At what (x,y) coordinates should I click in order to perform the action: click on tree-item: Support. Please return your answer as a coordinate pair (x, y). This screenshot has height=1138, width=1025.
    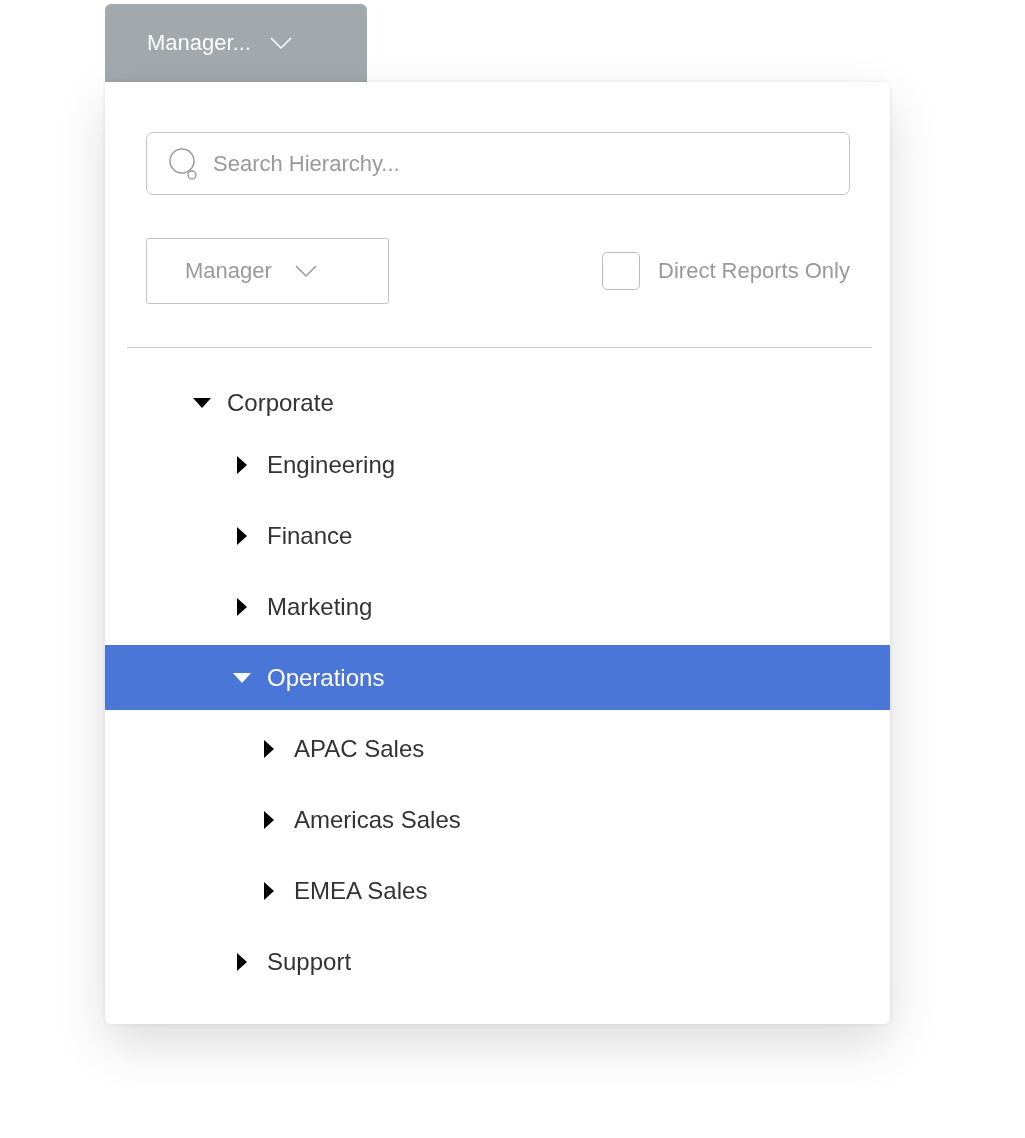
    Looking at the image, I should click on (497, 961).